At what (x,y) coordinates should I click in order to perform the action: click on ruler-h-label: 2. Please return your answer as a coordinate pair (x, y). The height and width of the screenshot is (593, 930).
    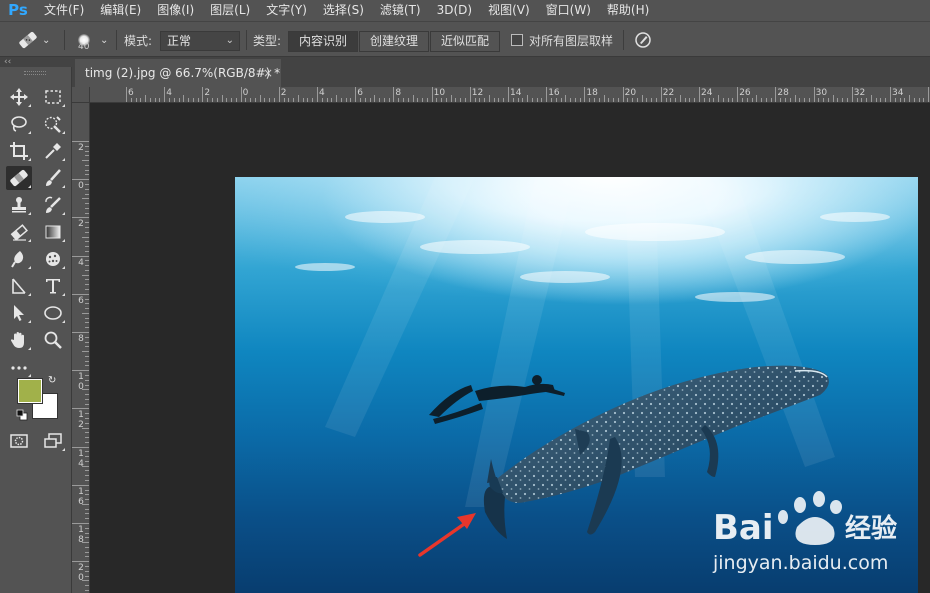
    Looking at the image, I should click on (207, 93).